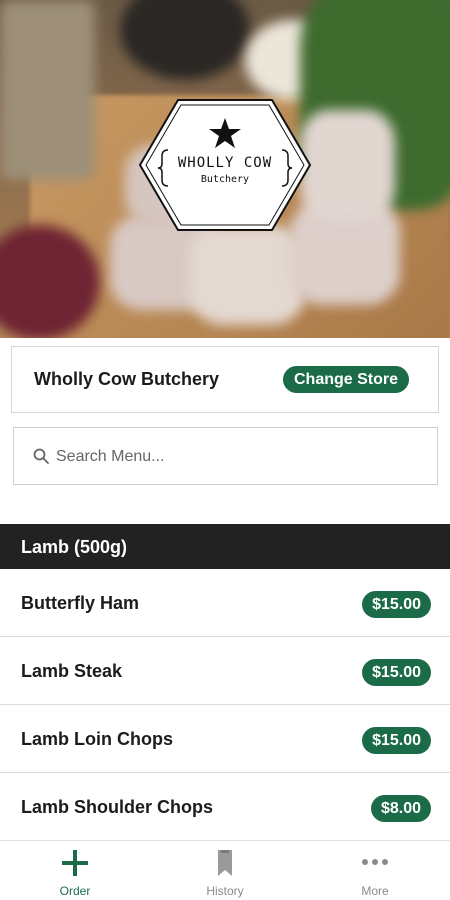 Image resolution: width=450 pixels, height=900 pixels. What do you see at coordinates (225, 891) in the screenshot?
I see `nav-history-label: History` at bounding box center [225, 891].